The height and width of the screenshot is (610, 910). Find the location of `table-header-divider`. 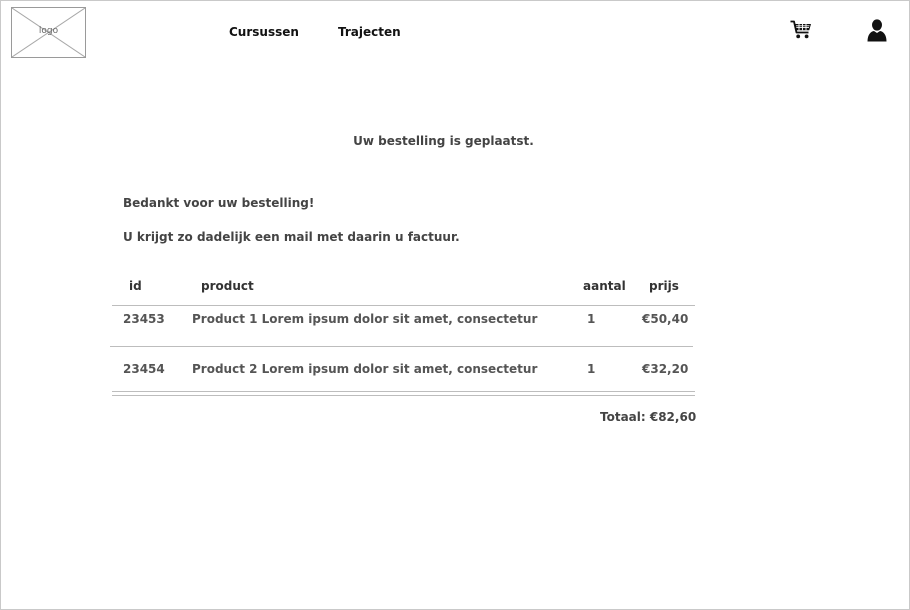

table-header-divider is located at coordinates (403, 305).